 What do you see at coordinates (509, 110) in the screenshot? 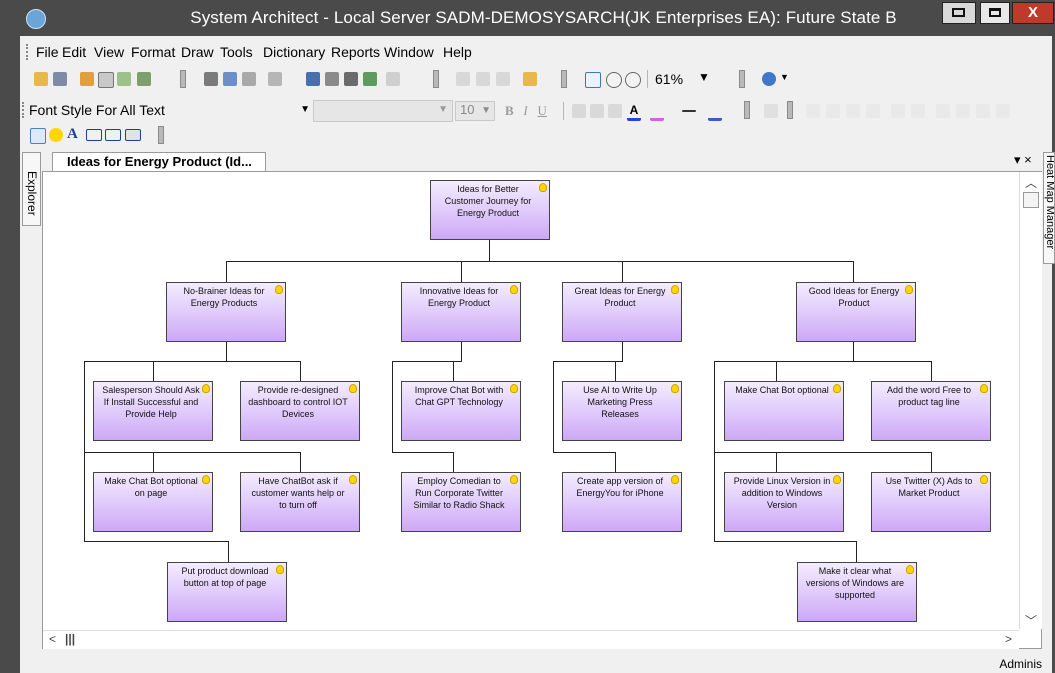
I see `bold-icon: B` at bounding box center [509, 110].